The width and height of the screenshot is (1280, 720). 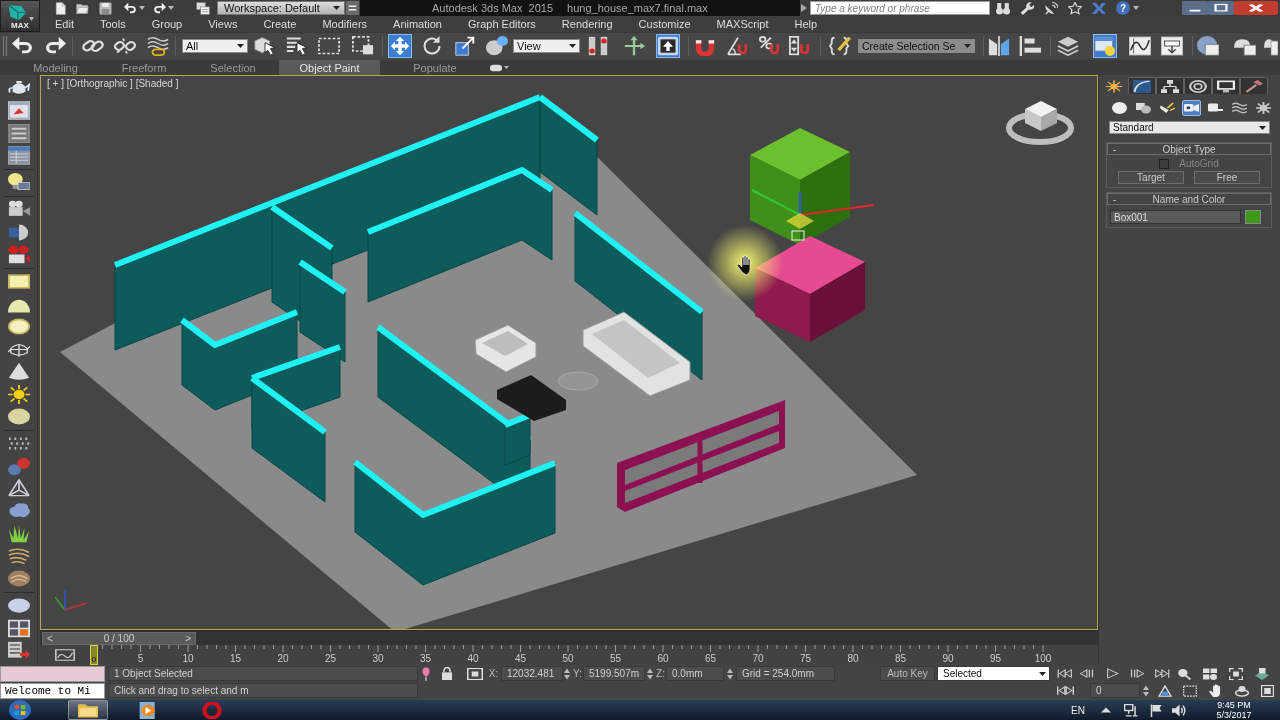 What do you see at coordinates (1236, 673) in the screenshot?
I see `corner-brackets-icon` at bounding box center [1236, 673].